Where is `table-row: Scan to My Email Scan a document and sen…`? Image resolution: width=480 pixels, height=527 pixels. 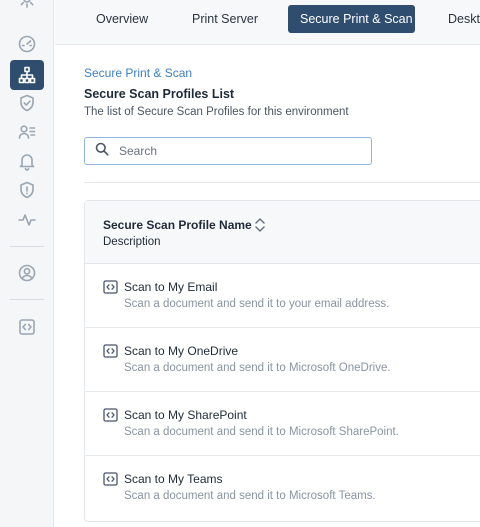
table-row: Scan to My Email Scan a document and sen… is located at coordinates (282, 296).